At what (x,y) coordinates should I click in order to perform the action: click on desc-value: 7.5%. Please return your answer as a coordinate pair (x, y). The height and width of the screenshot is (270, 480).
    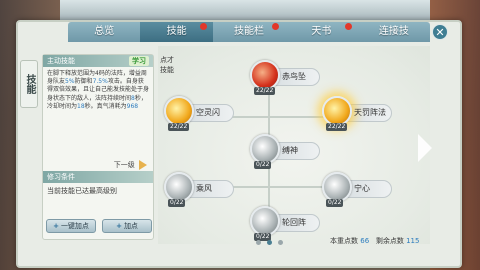
    Looking at the image, I should click on (100, 82).